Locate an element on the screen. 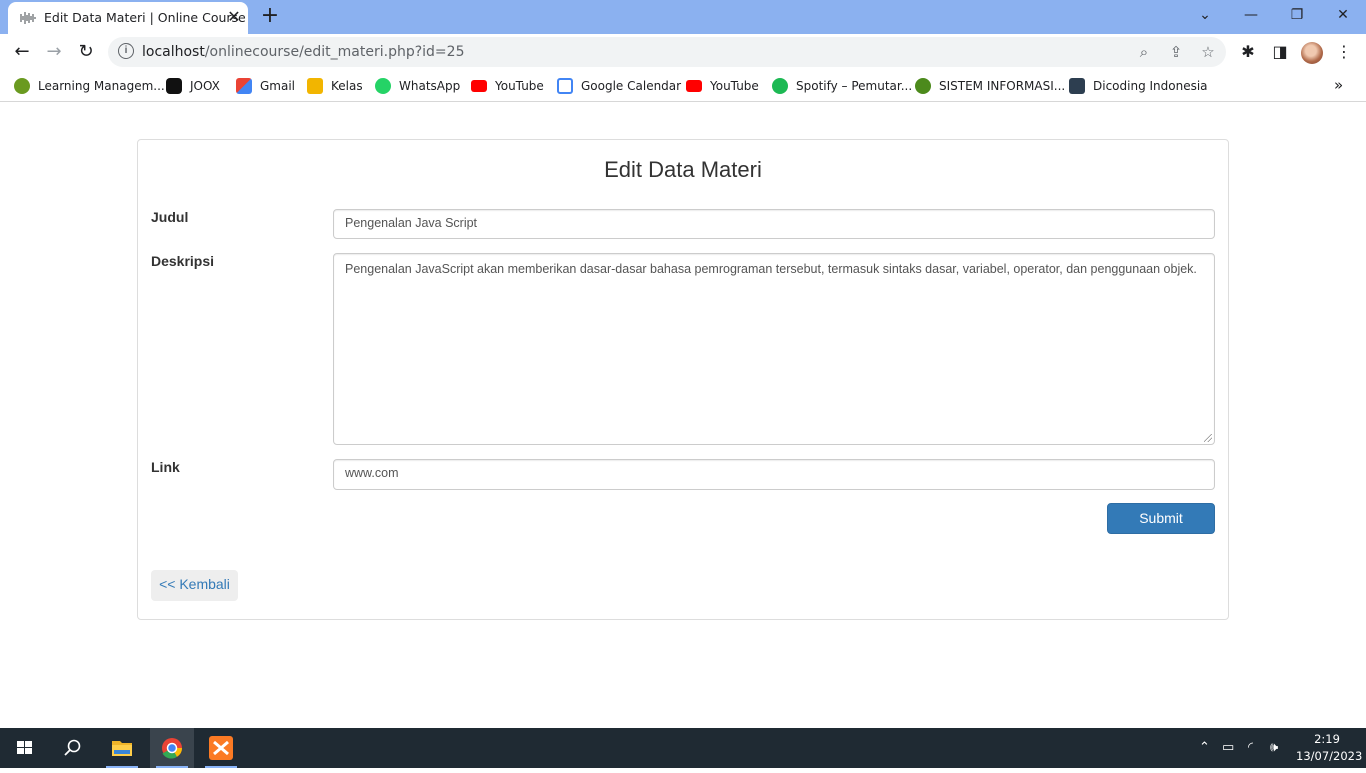  folder-icon is located at coordinates (122, 748).